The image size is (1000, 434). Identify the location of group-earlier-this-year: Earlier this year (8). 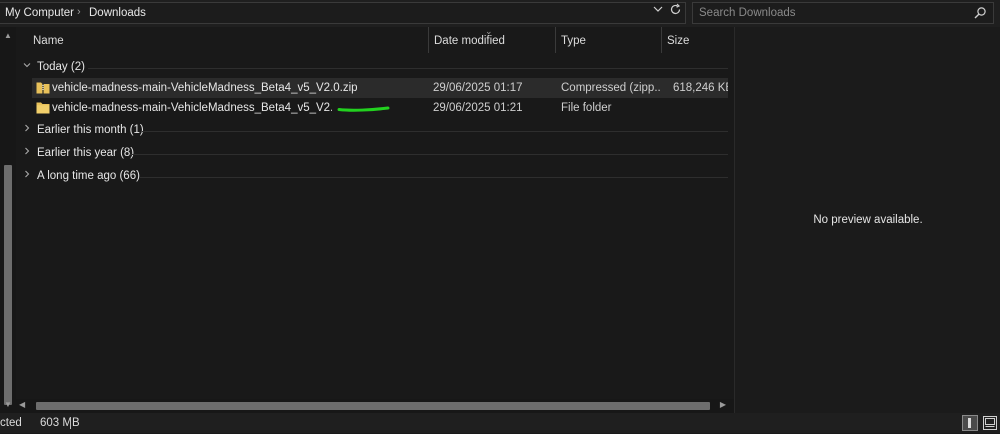
(372, 153).